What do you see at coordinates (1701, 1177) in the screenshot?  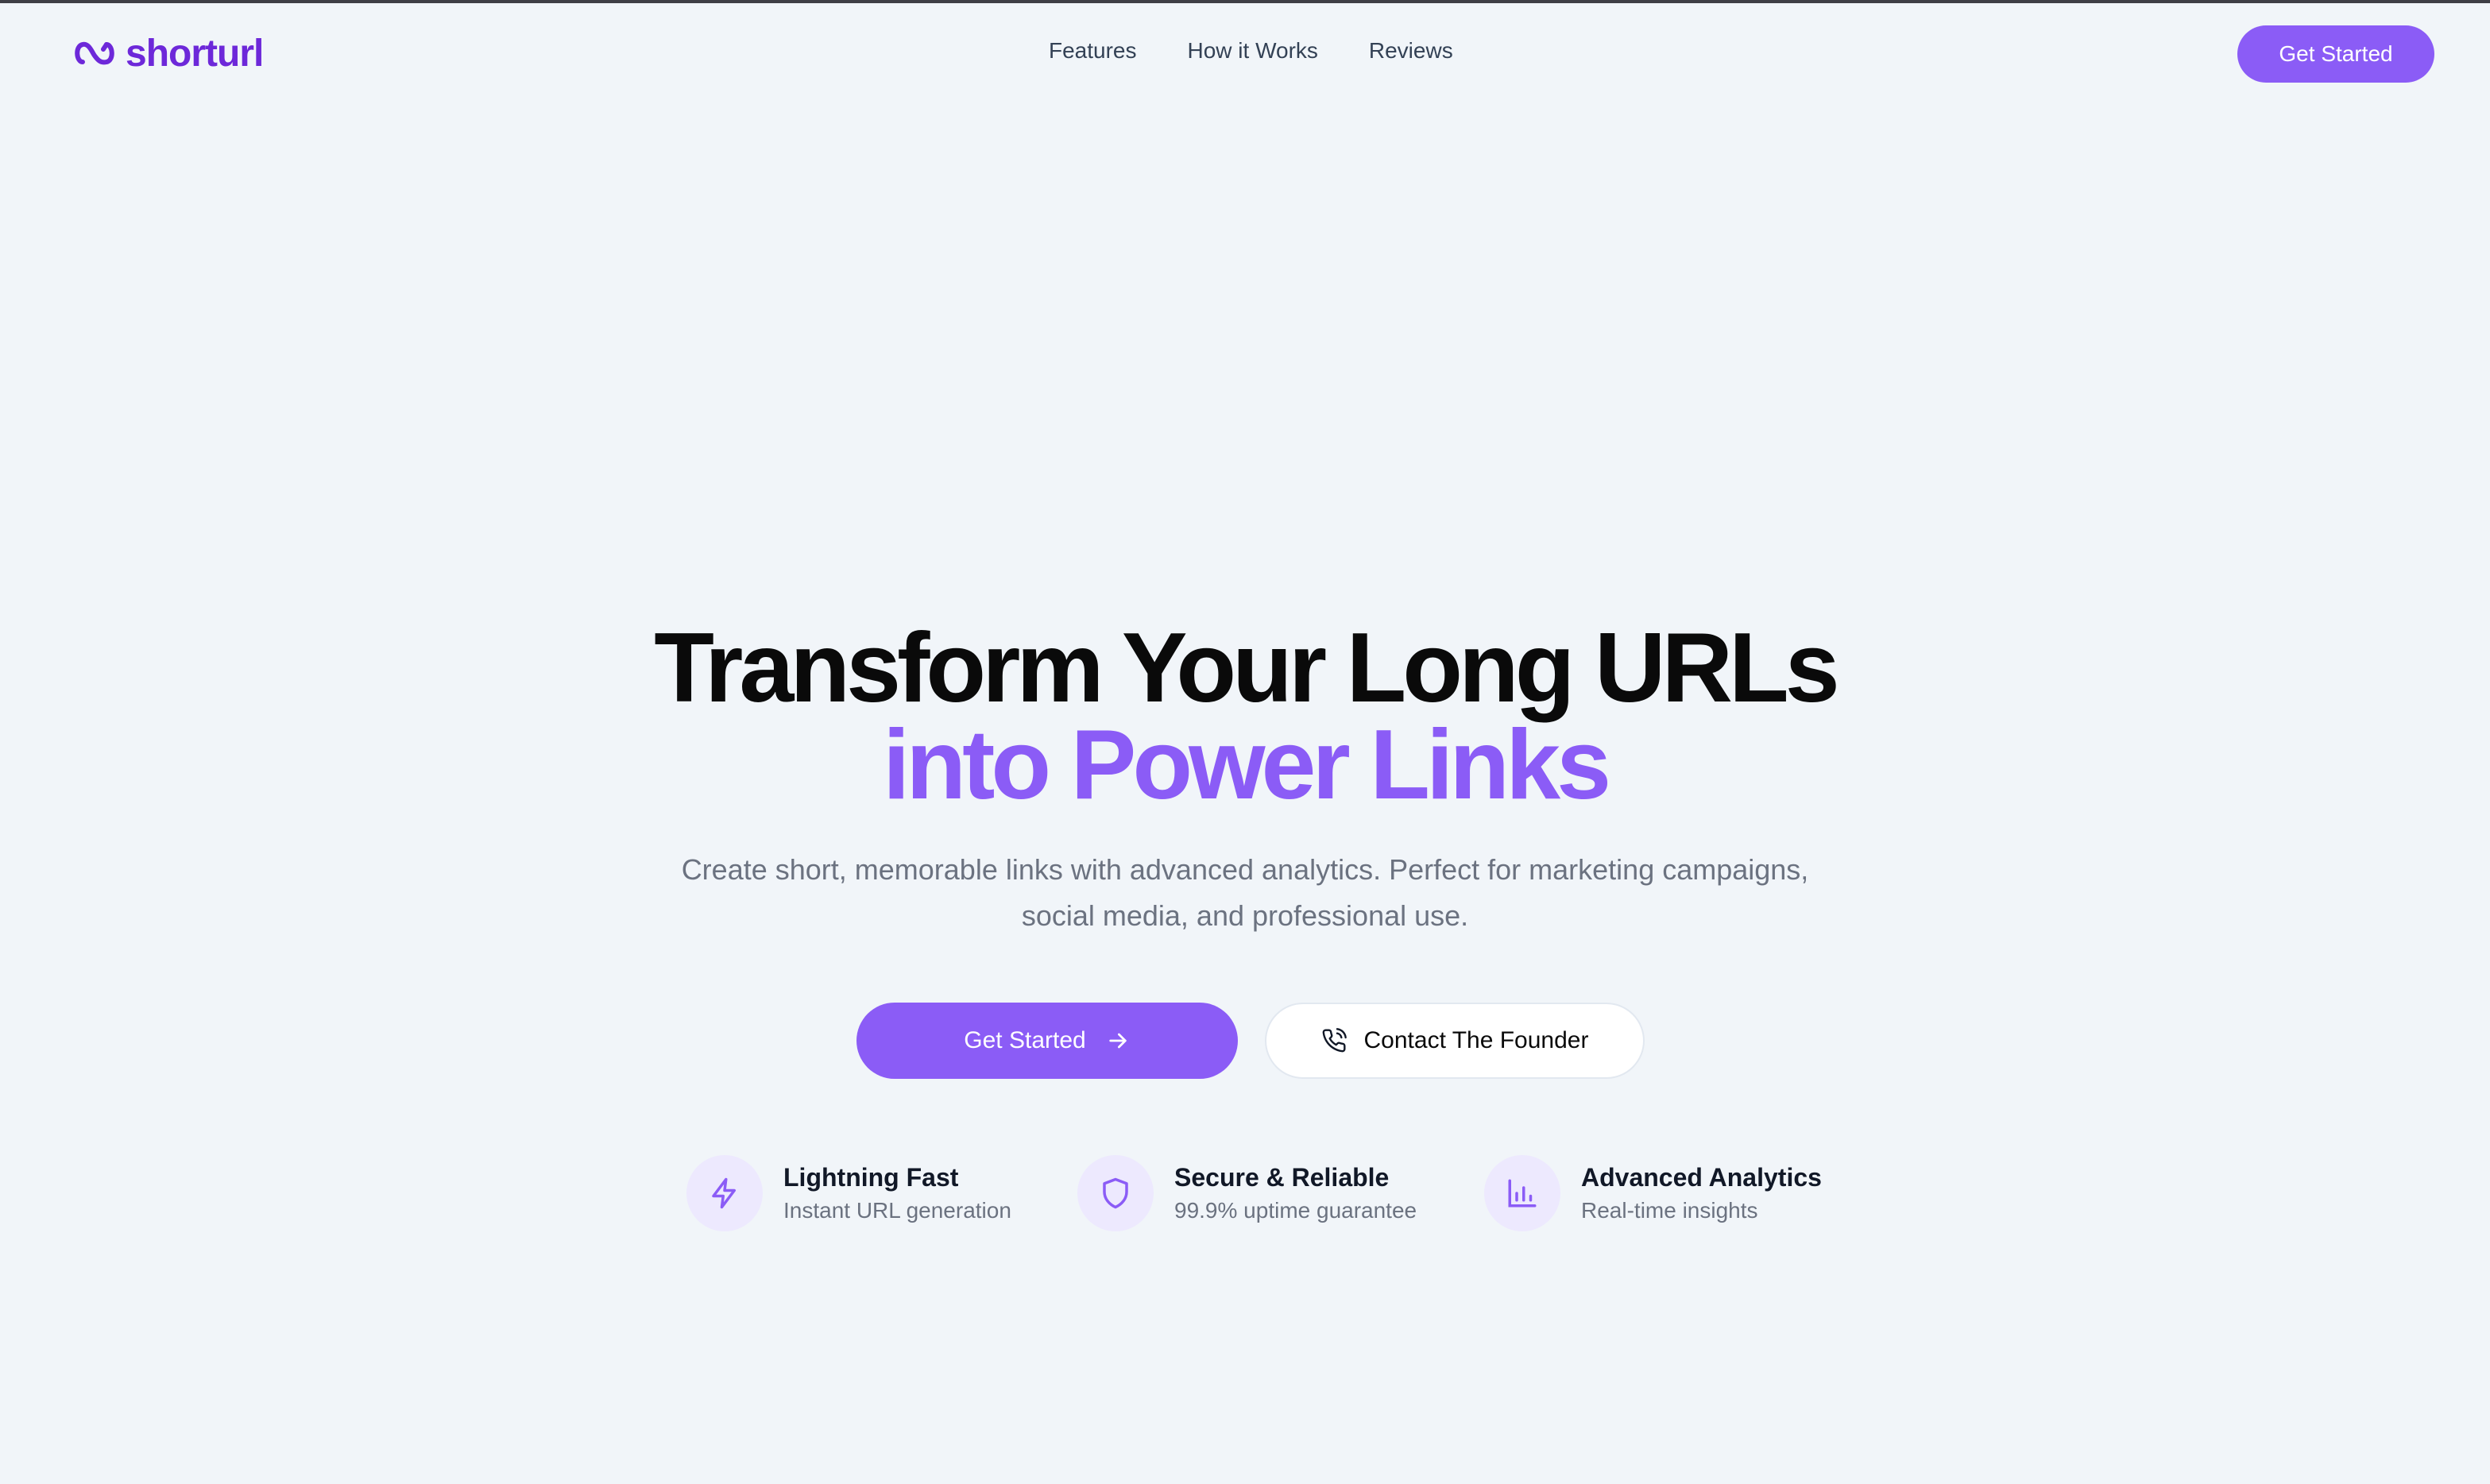 I see `feature-title: Advanced Analytics` at bounding box center [1701, 1177].